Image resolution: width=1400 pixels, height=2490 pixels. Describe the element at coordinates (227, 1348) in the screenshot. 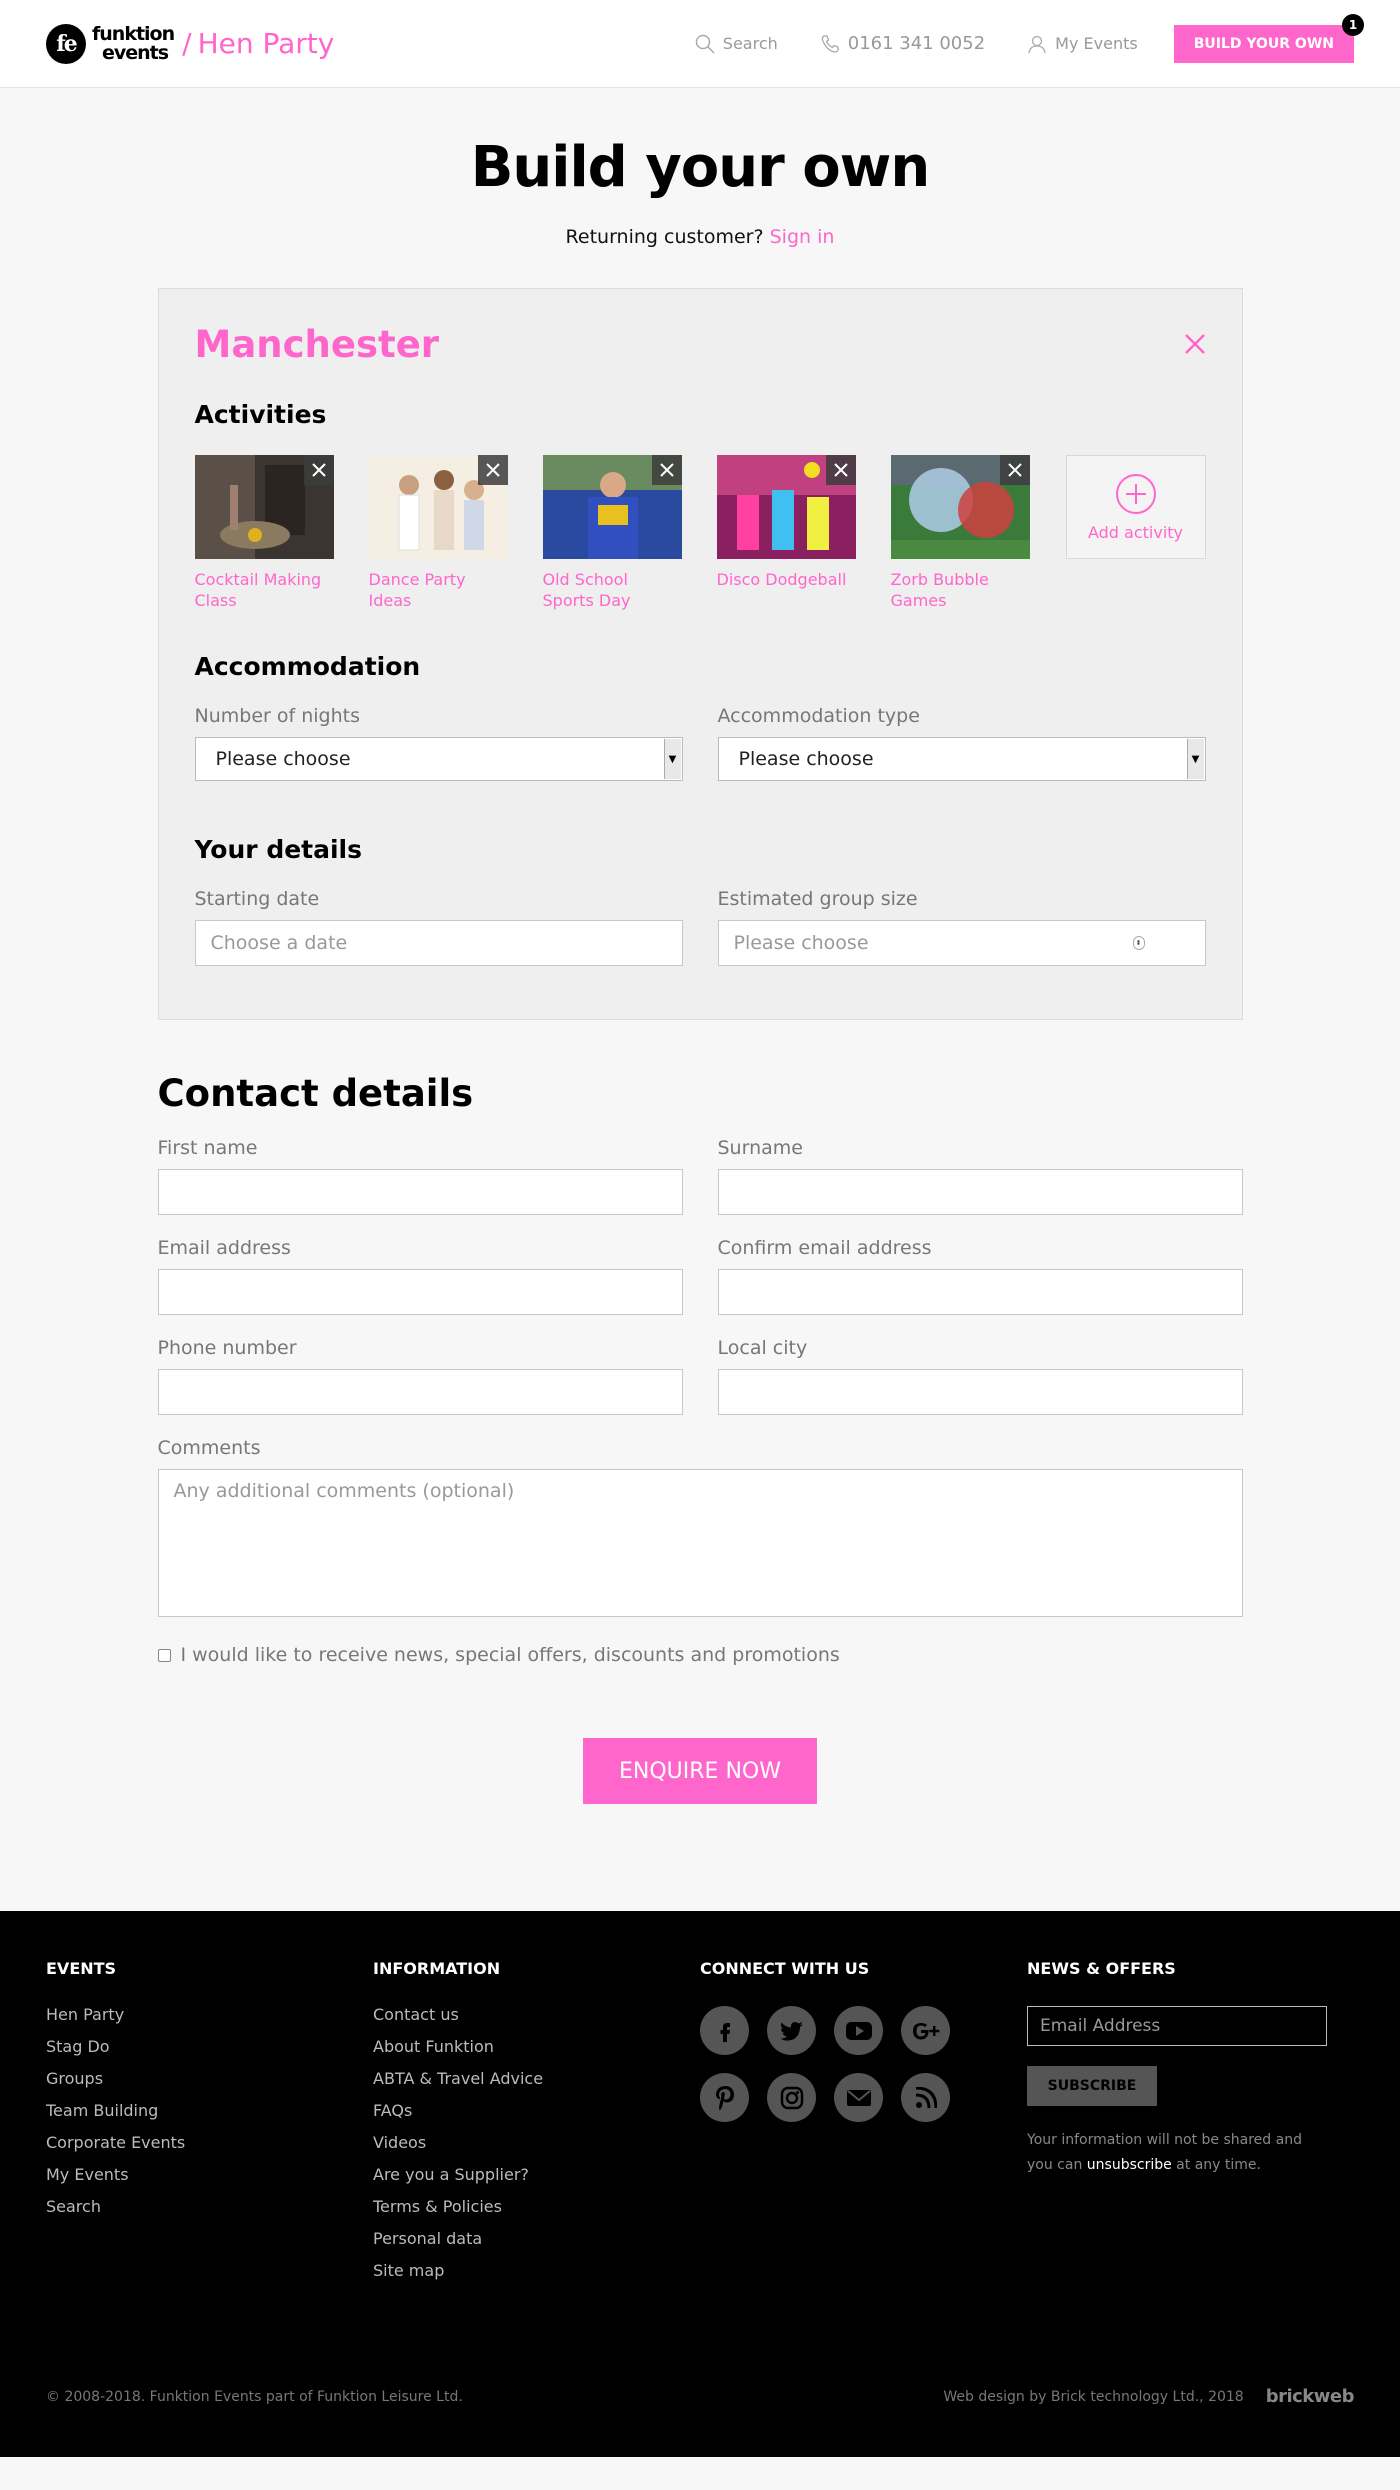

I see `phone-label: Phone number` at that location.